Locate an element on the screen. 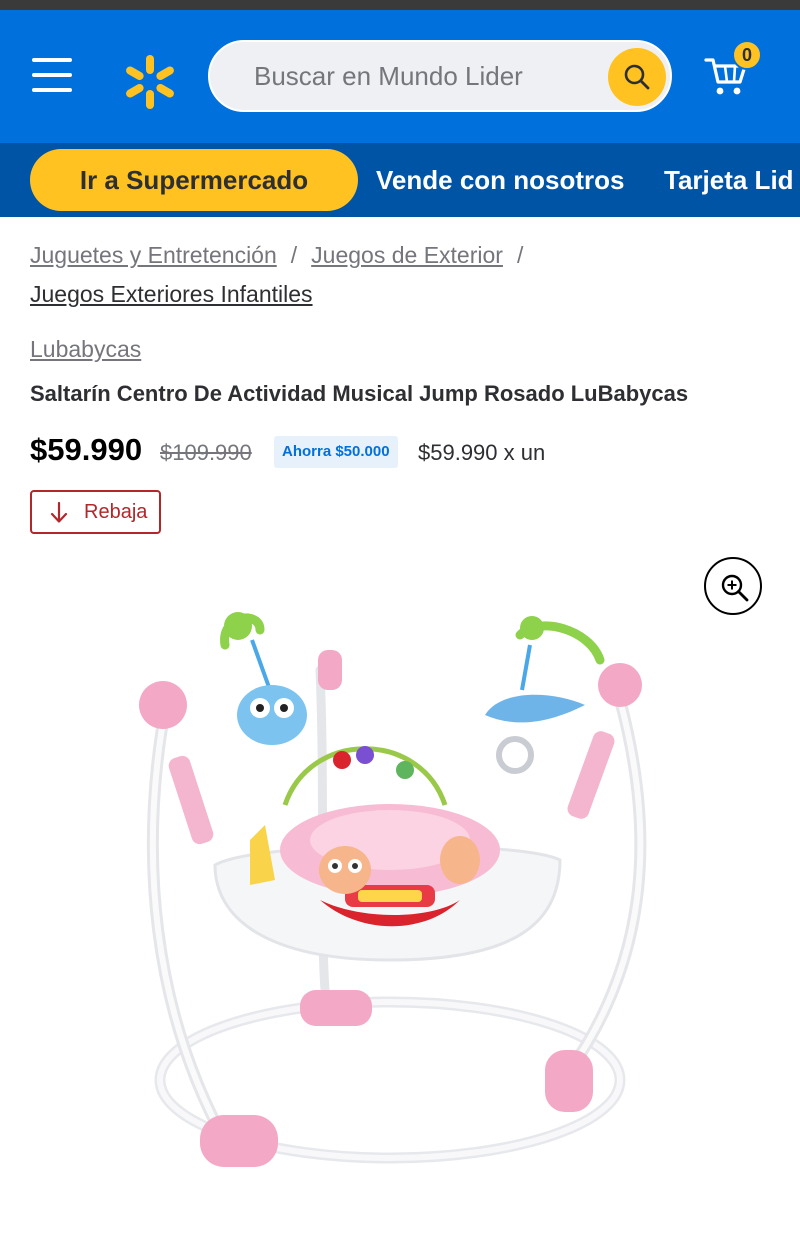 Image resolution: width=800 pixels, height=1240 pixels. search-icon is located at coordinates (637, 77).